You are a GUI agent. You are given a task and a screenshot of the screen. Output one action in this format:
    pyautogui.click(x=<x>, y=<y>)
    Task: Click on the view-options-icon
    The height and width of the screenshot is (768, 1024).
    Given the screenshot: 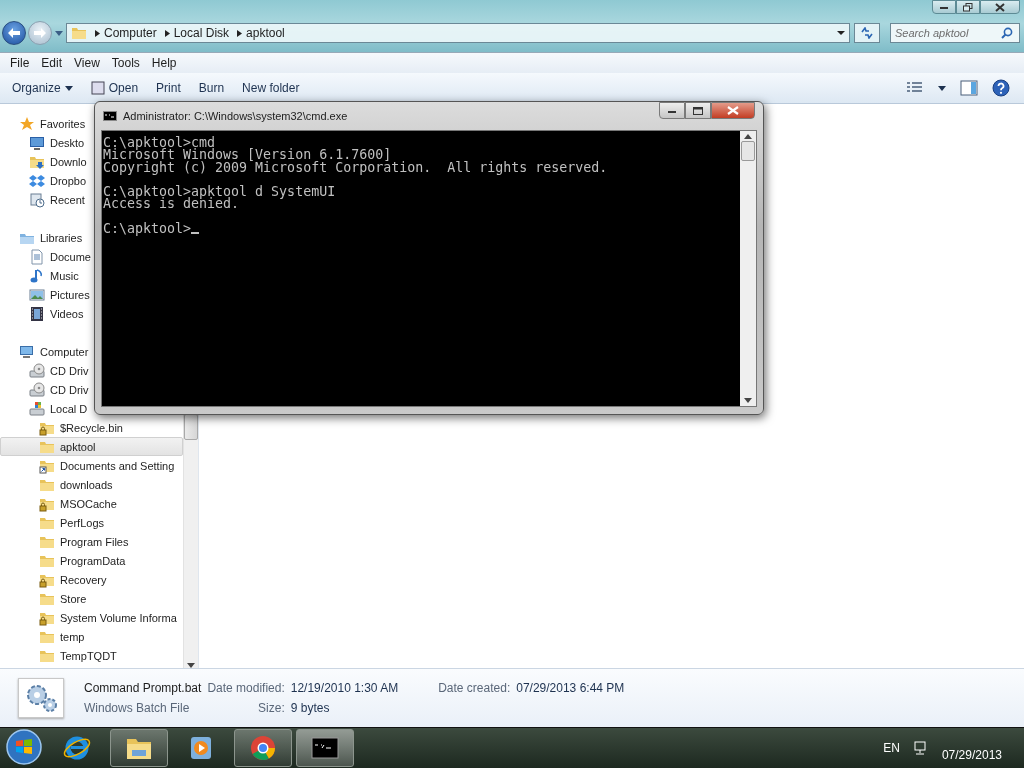 What is the action you would take?
    pyautogui.click(x=915, y=88)
    